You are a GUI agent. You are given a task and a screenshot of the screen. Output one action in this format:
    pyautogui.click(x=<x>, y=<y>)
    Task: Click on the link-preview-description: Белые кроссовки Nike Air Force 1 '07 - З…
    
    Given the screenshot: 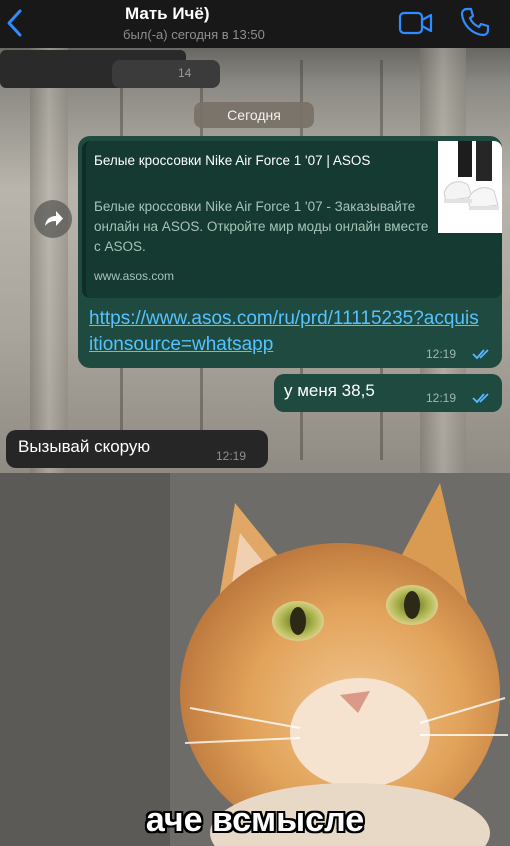 What is the action you would take?
    pyautogui.click(x=261, y=226)
    